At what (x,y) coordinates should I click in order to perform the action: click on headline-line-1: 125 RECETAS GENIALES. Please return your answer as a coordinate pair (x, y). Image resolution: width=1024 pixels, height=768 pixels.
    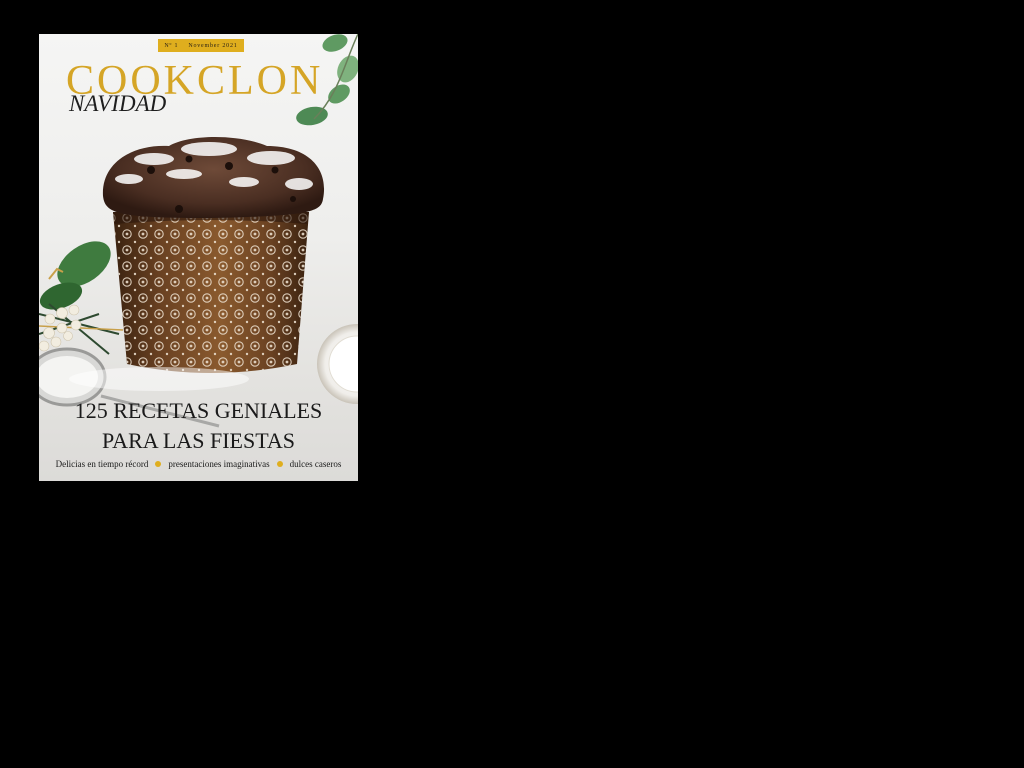
    Looking at the image, I should click on (198, 410).